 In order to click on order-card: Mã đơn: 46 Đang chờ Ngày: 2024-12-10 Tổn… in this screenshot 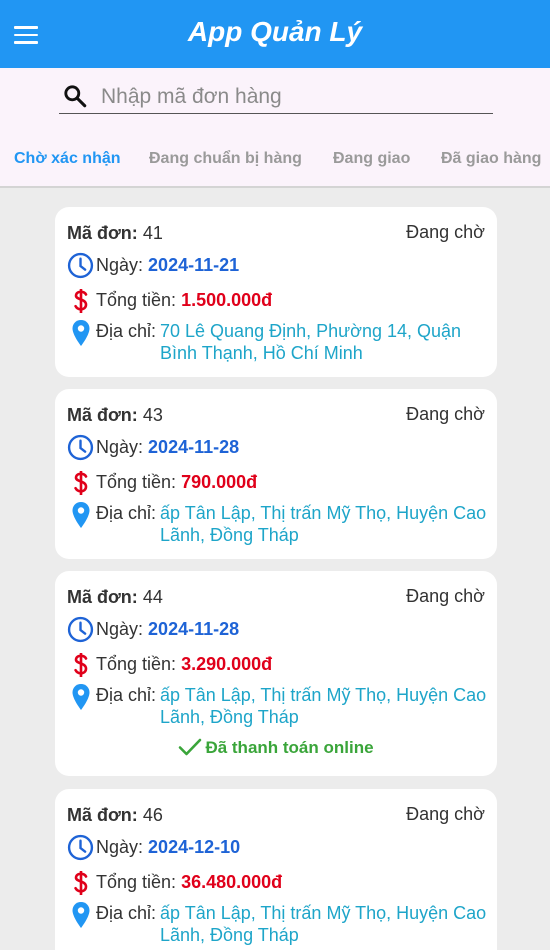, I will do `click(276, 869)`.